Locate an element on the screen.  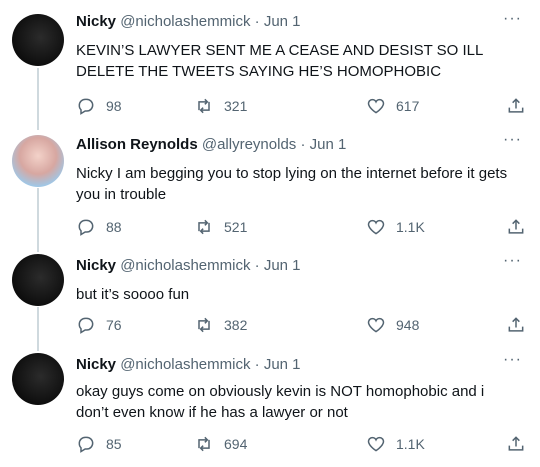
retweet-button: 521 is located at coordinates (220, 227).